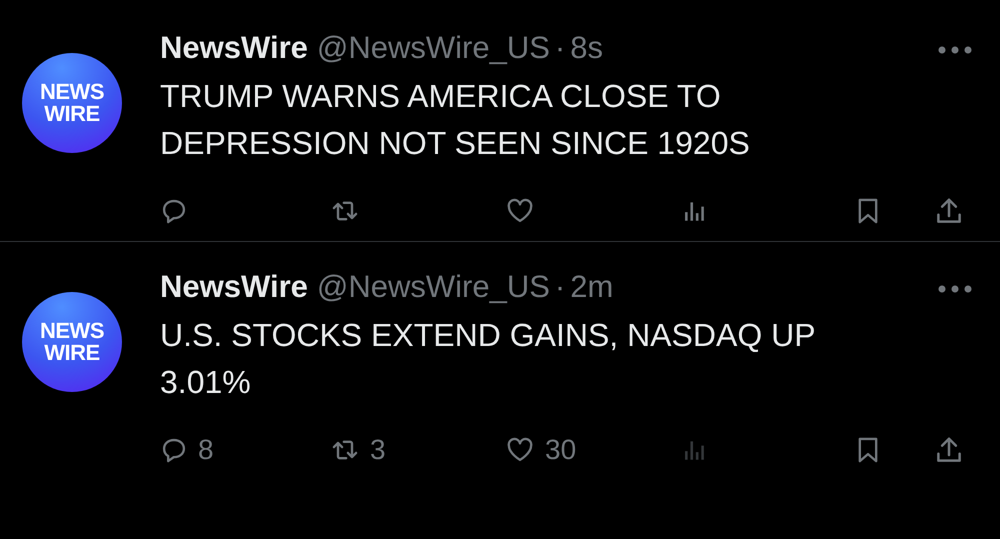 This screenshot has width=1000, height=539. What do you see at coordinates (378, 450) in the screenshot?
I see `repost-count: 3` at bounding box center [378, 450].